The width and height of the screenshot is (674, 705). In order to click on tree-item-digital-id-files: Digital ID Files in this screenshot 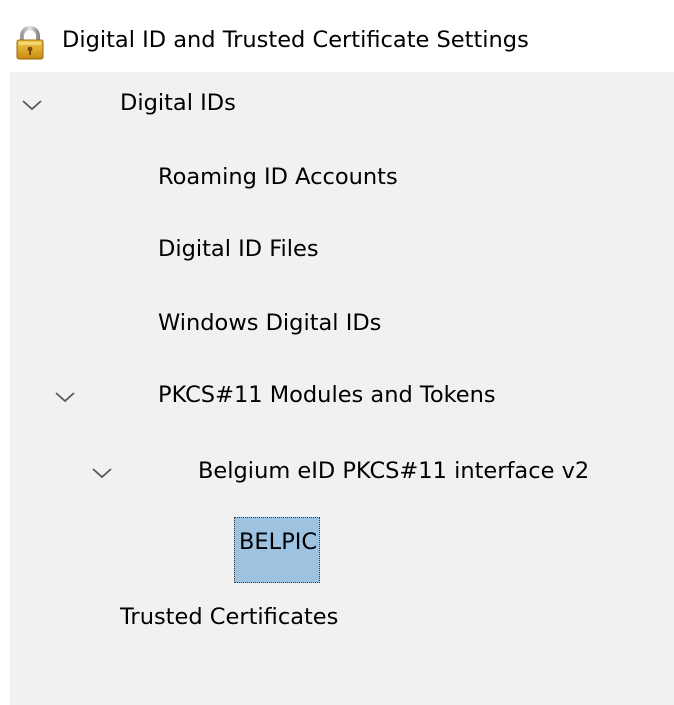, I will do `click(342, 249)`.